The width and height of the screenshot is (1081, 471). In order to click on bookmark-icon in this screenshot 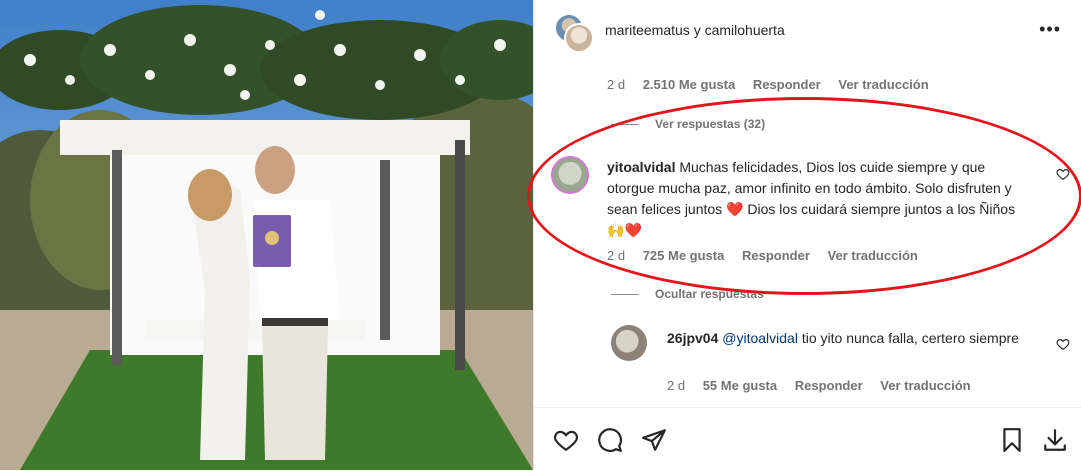, I will do `click(1012, 440)`.